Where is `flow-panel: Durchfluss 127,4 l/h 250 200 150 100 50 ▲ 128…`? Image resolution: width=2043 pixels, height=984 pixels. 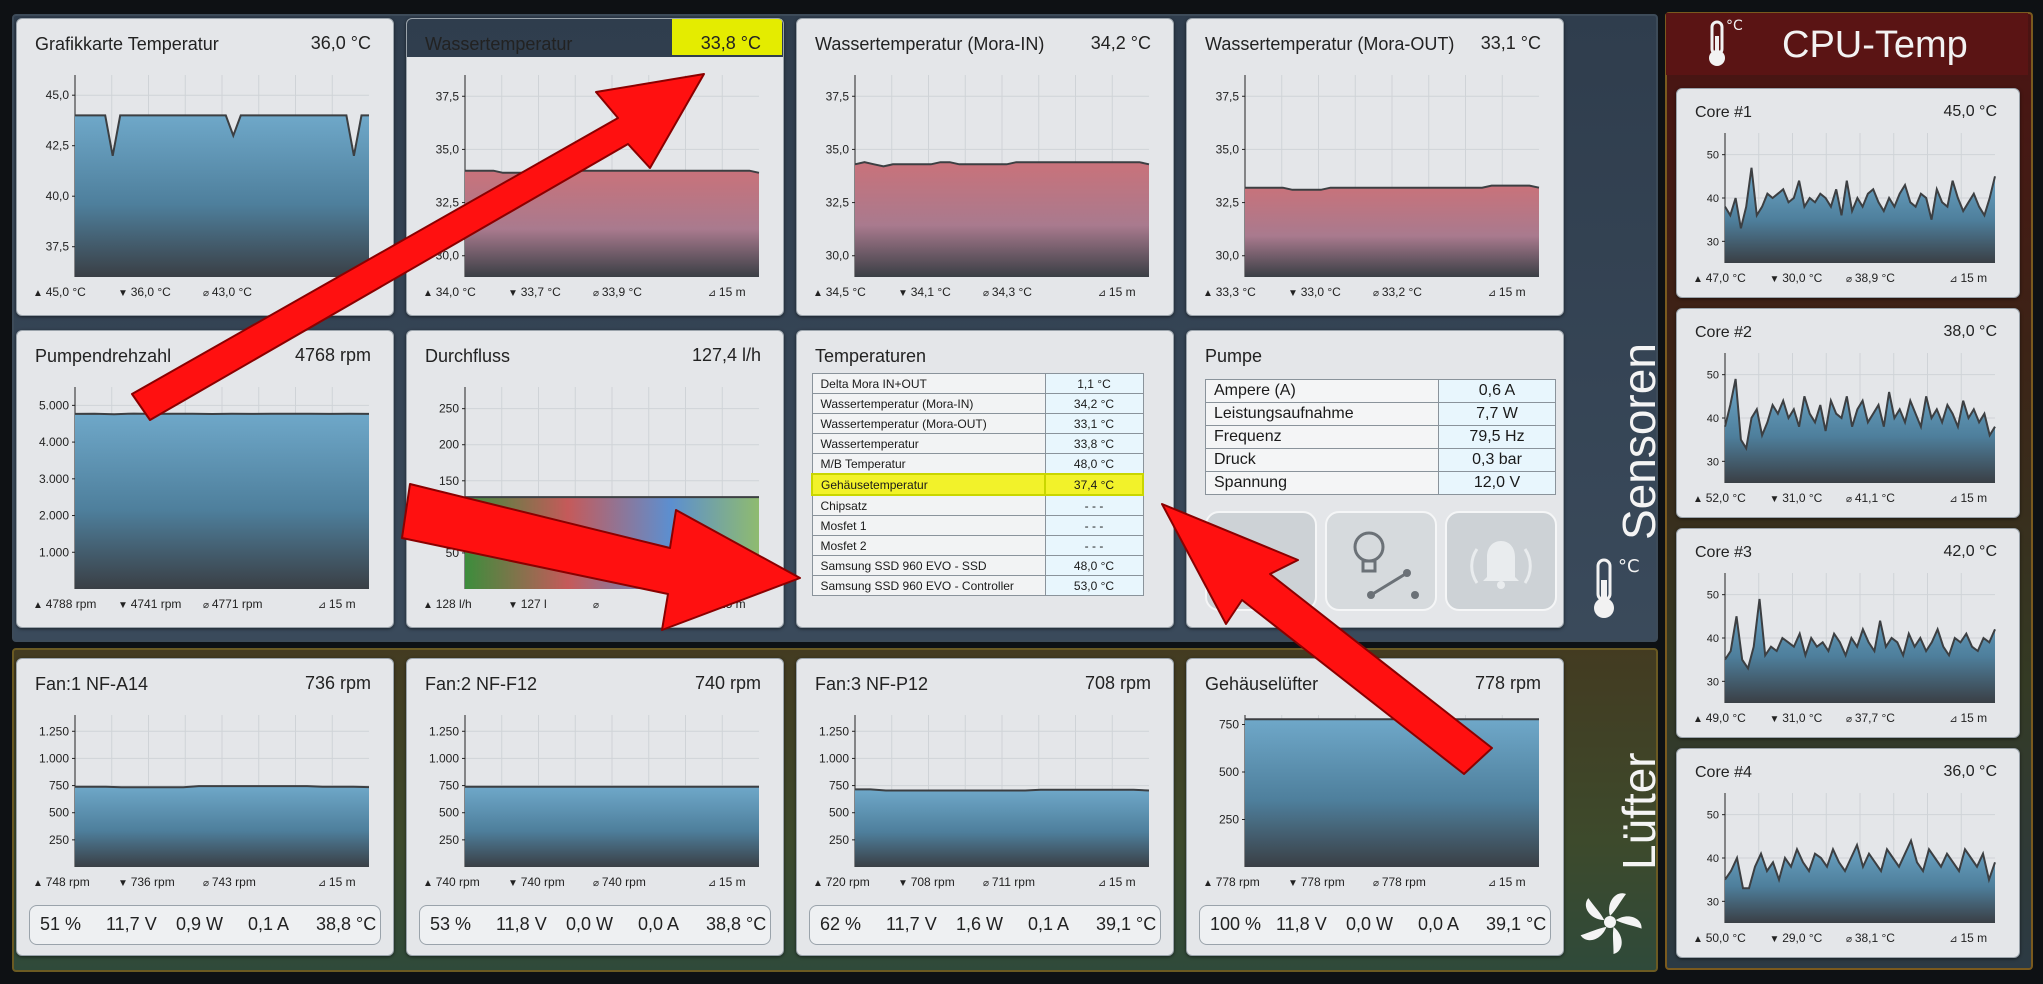
flow-panel: Durchfluss 127,4 l/h 250 200 150 100 50 ▲ 128… is located at coordinates (595, 479).